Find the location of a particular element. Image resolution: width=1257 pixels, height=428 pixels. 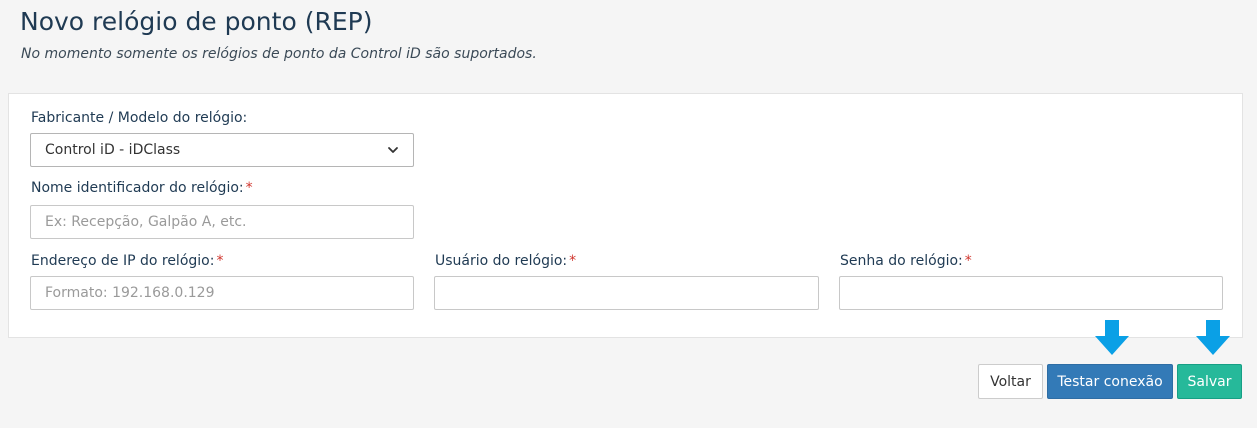

name-label: Nome identificador do relógio: * is located at coordinates (142, 188).